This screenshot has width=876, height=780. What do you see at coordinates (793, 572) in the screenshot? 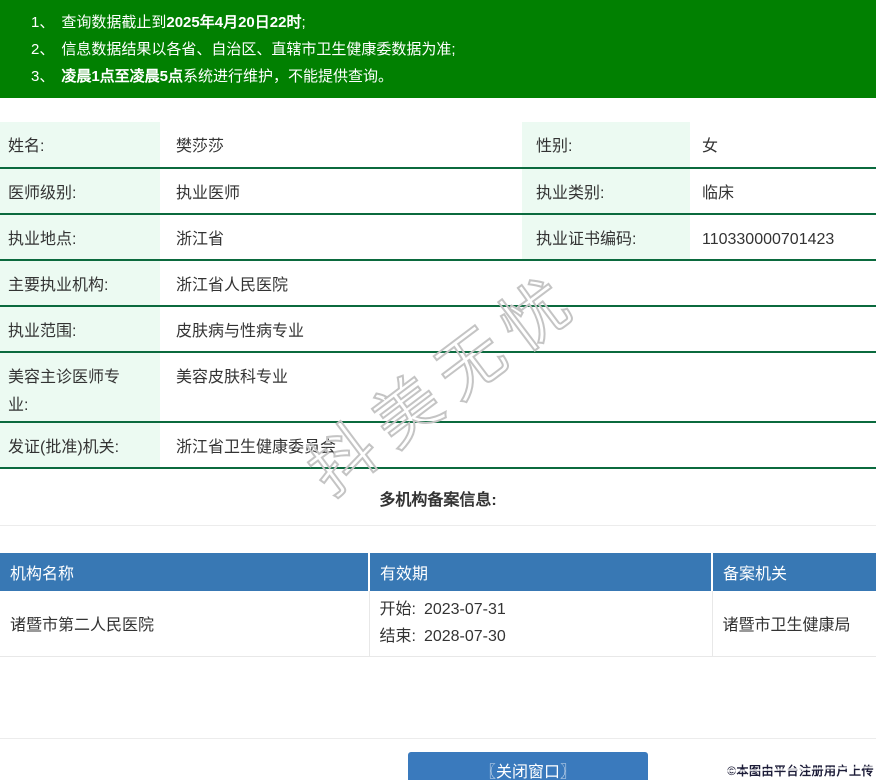
I see `column-header-filing-authority: 备案机关` at bounding box center [793, 572].